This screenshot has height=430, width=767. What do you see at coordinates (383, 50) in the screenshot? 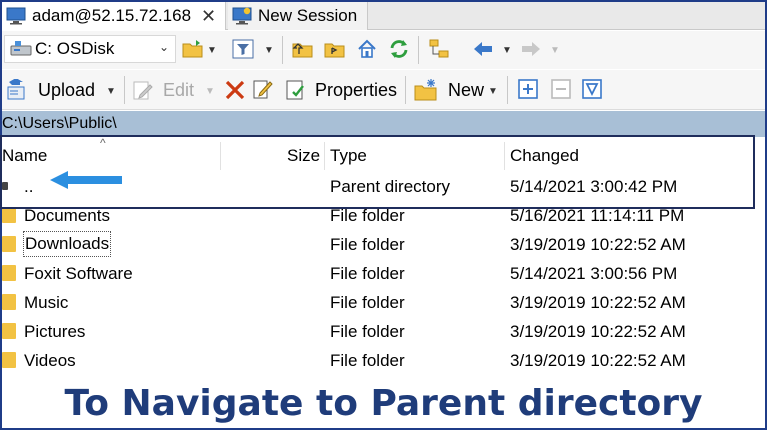
I see `navigation-toolbar: C: OSDisk ⌄ ▼ ▼ ▼ ▼` at bounding box center [383, 50].